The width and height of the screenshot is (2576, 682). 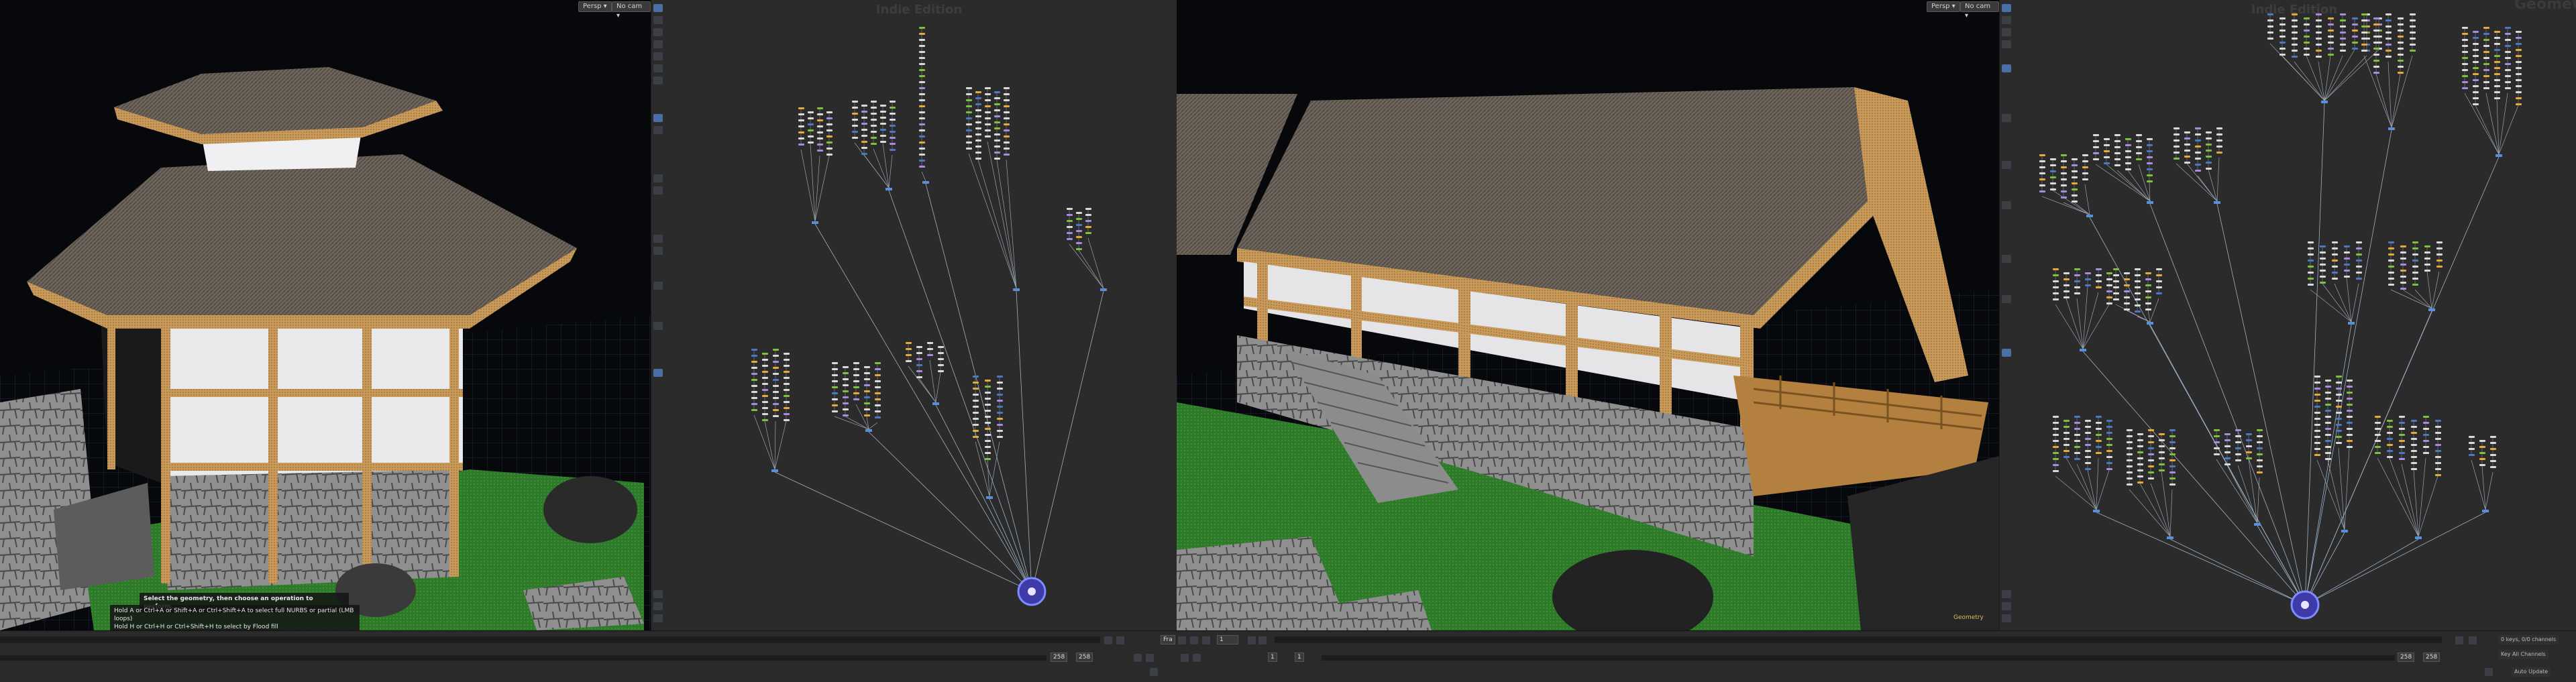 What do you see at coordinates (1252, 640) in the screenshot?
I see `prev-key-icon` at bounding box center [1252, 640].